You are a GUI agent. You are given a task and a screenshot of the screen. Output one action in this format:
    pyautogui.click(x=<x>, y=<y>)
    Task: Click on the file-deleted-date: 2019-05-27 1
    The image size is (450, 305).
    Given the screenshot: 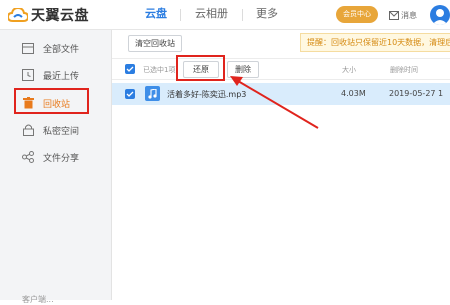 What is the action you would take?
    pyautogui.click(x=416, y=93)
    